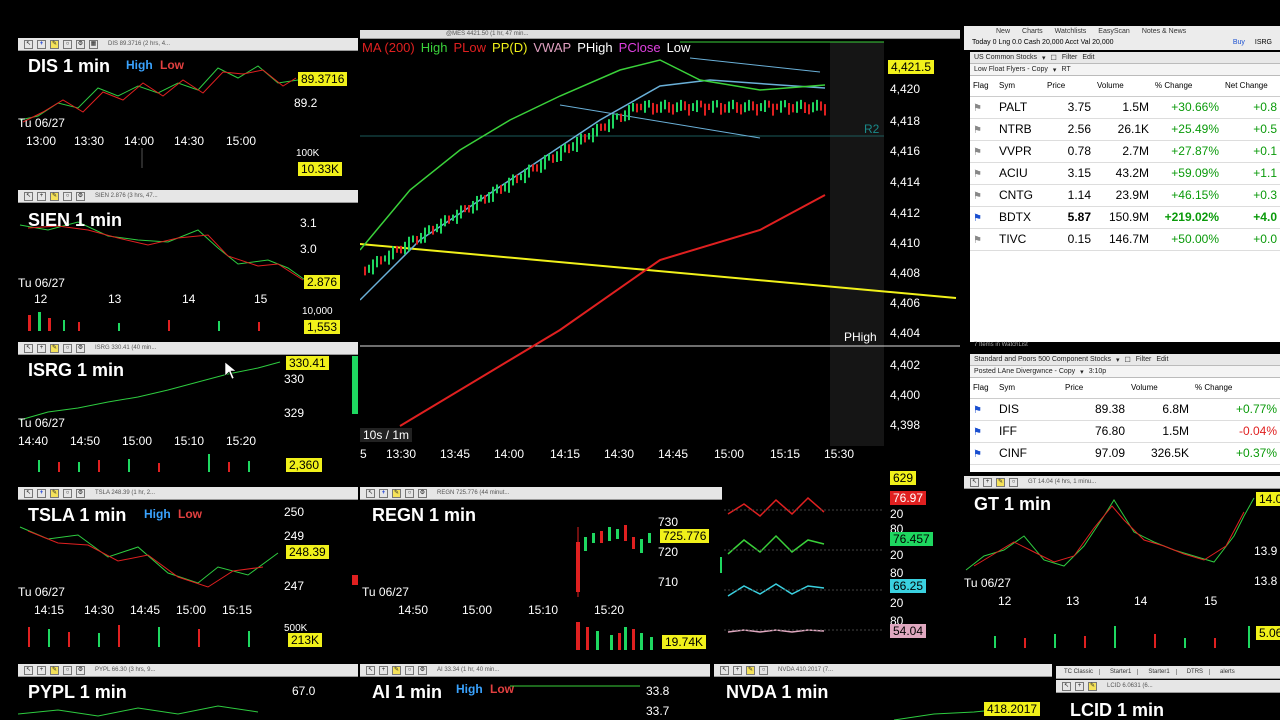 The image size is (1280, 720). I want to click on watchlist-row: ⚑ PALT 3.75 1.5M +30.66% +0.8, so click(1125, 107).